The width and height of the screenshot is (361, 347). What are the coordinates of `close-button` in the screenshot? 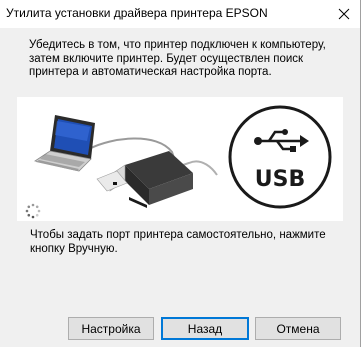 It's located at (344, 14).